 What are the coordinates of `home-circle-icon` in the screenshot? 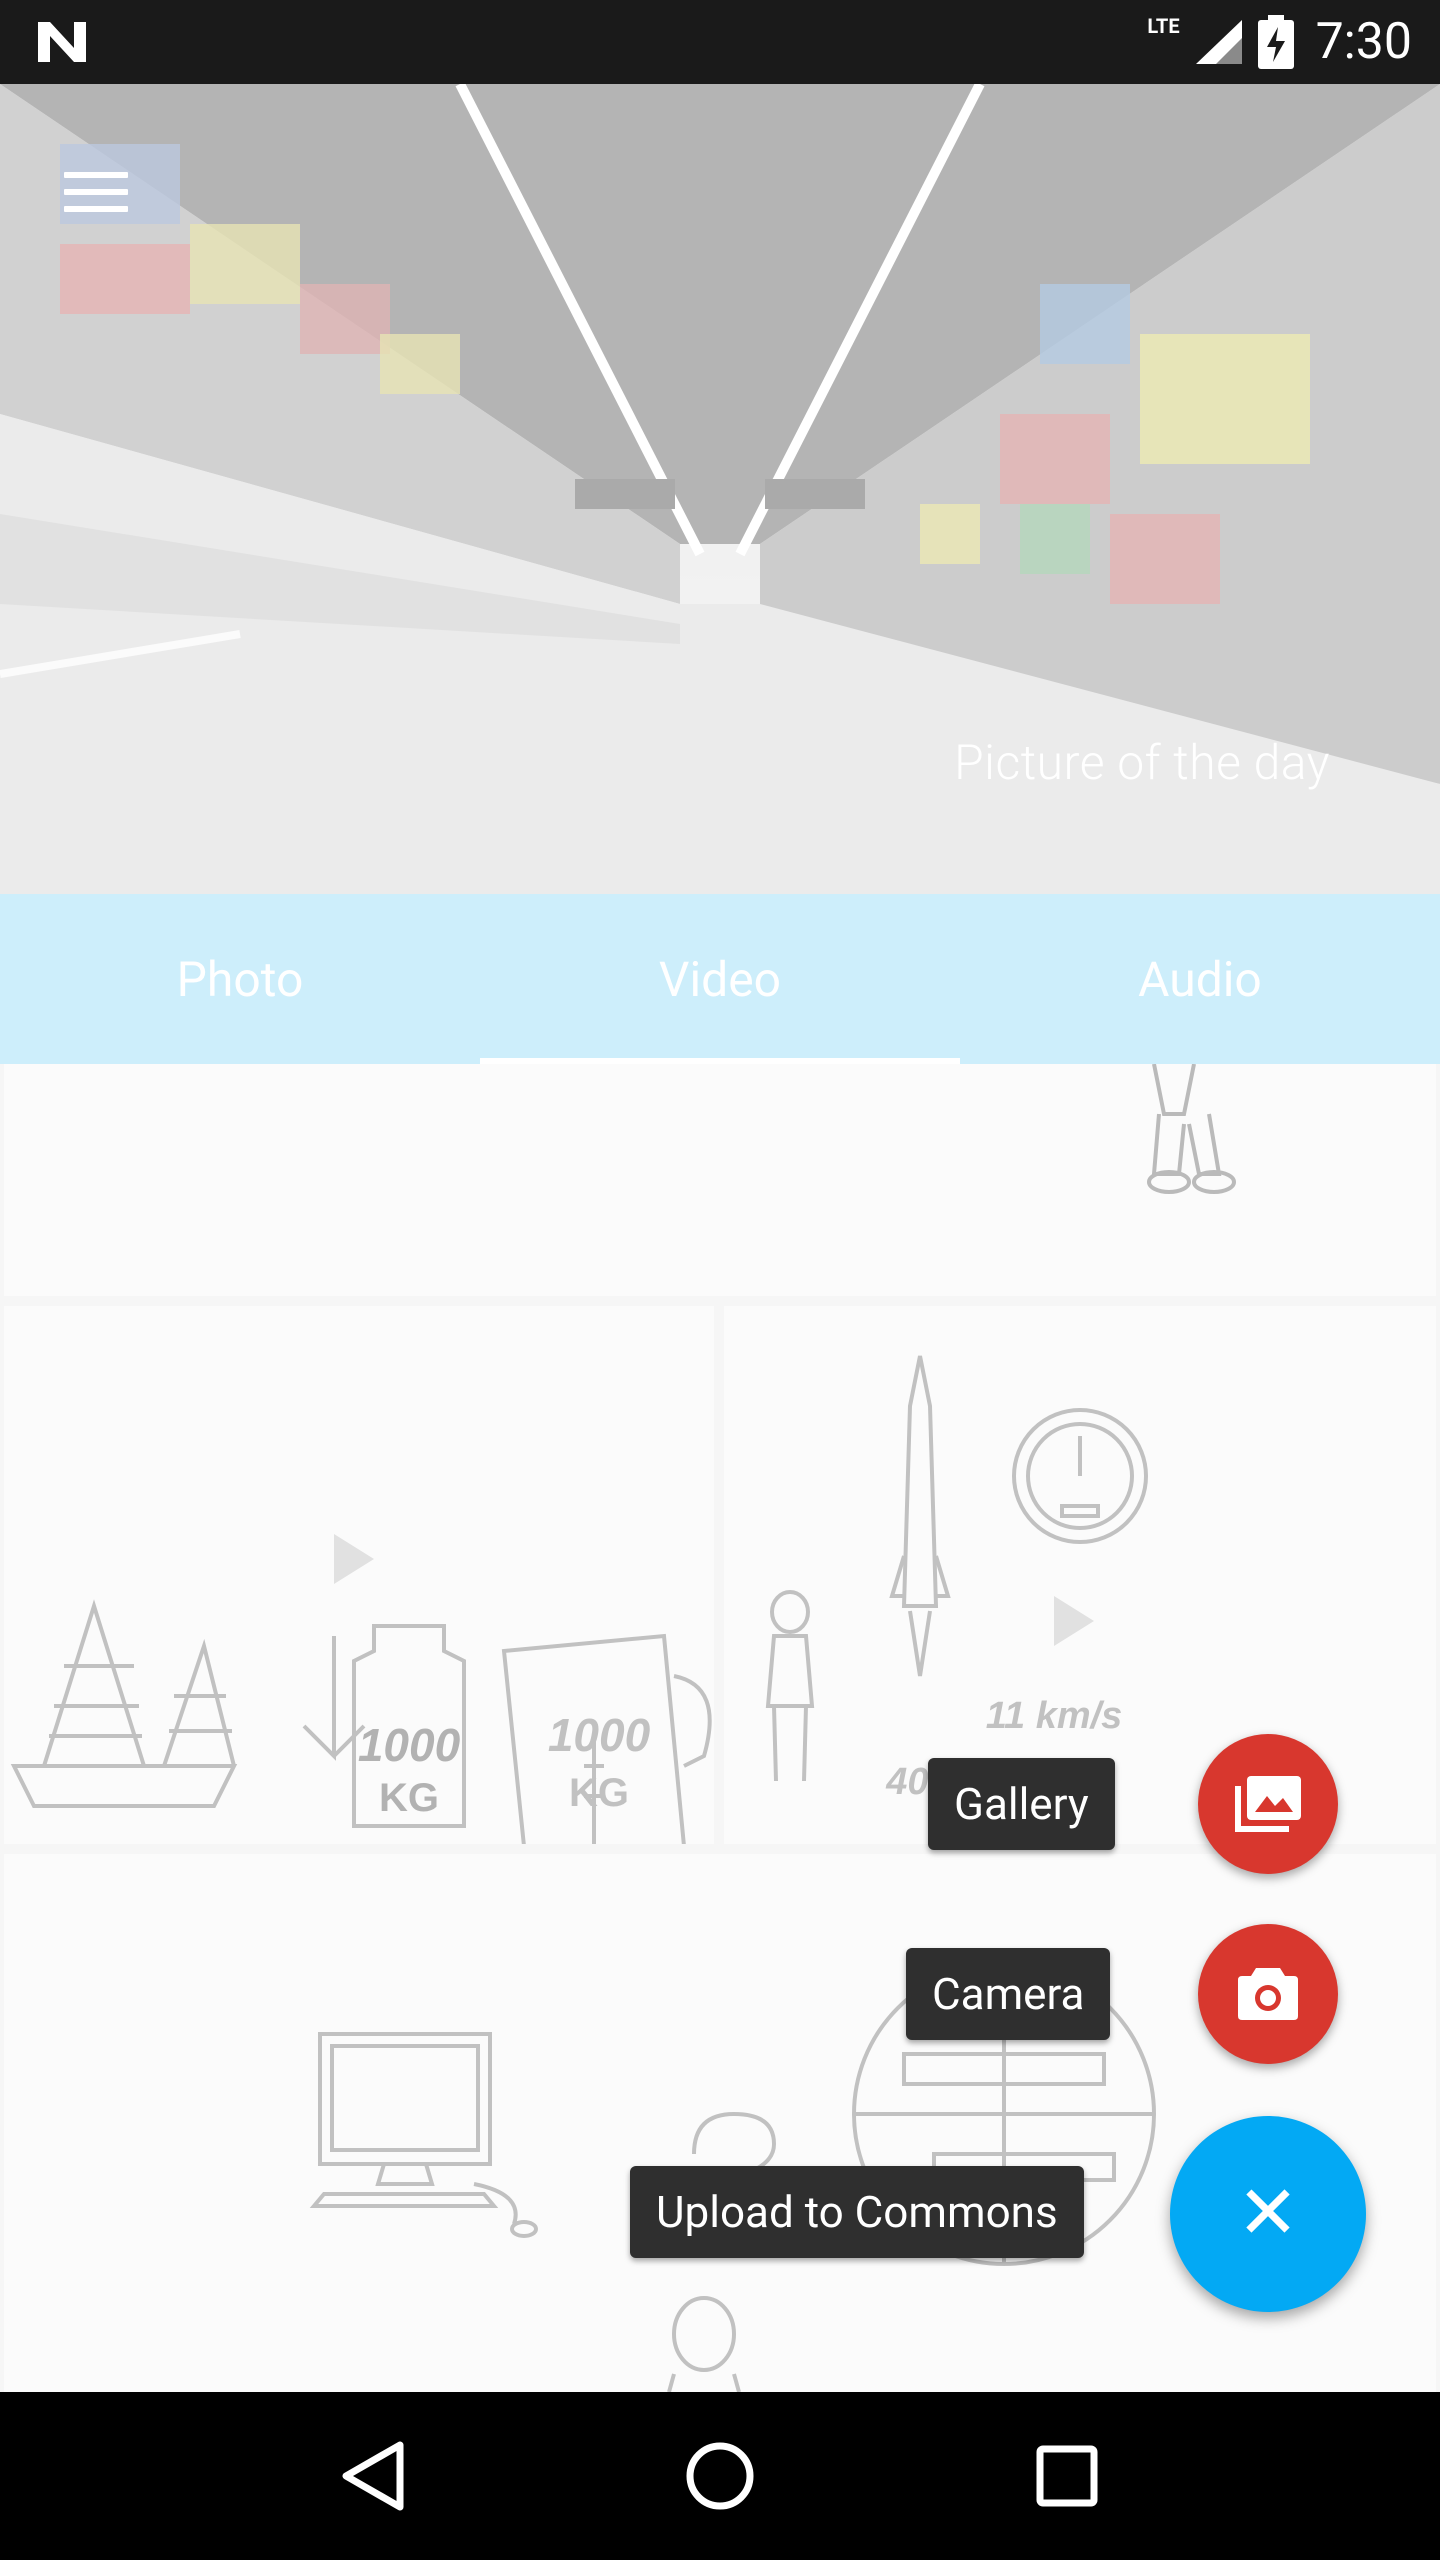 It's located at (720, 2476).